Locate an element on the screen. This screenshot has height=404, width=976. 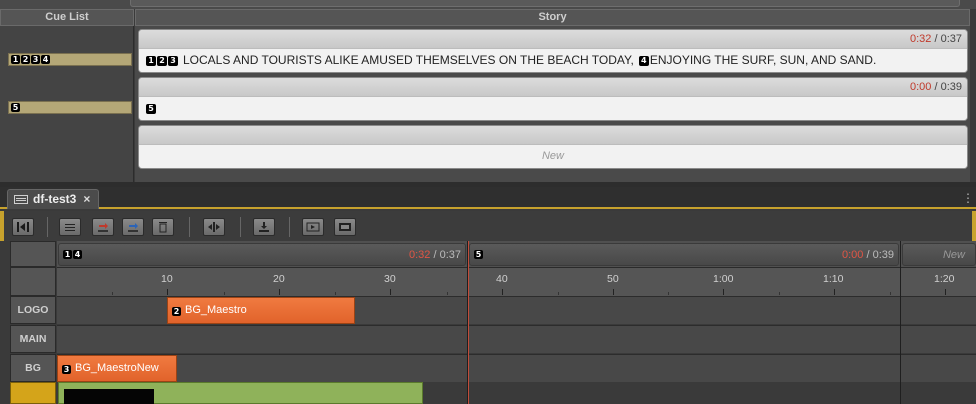
split-button is located at coordinates (214, 227).